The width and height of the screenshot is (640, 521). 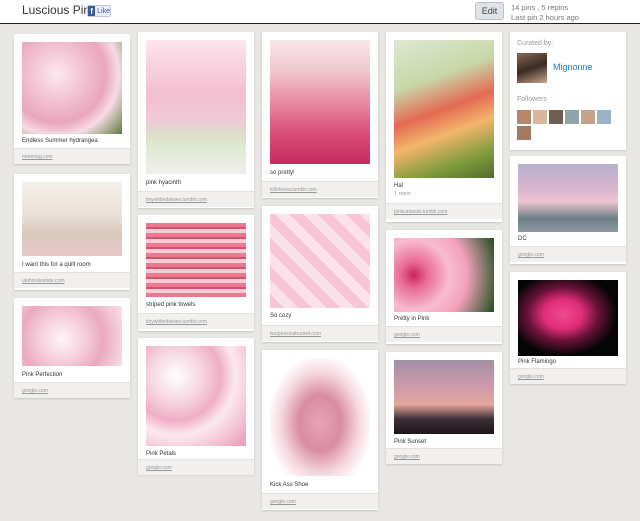 I want to click on pin-source-link: killohinea.tumblr.com, so click(x=293, y=190).